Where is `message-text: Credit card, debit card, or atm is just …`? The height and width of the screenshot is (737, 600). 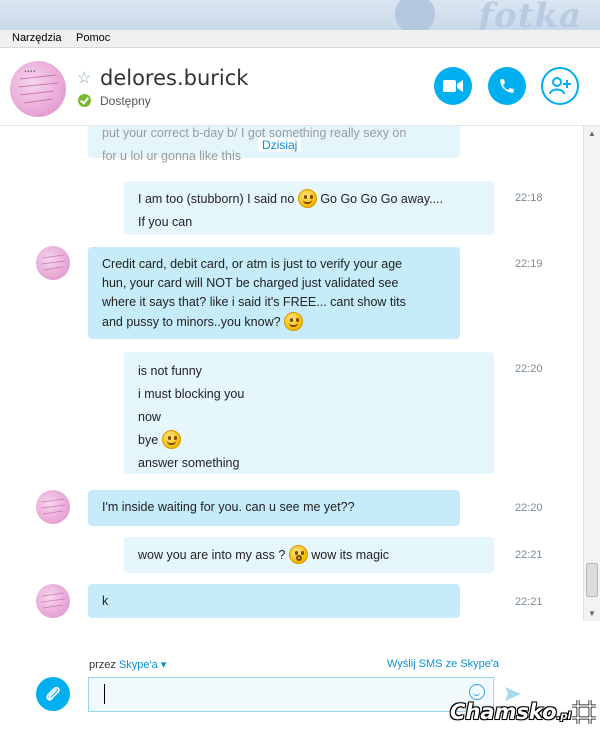
message-text: Credit card, debit card, or atm is just … is located at coordinates (252, 264).